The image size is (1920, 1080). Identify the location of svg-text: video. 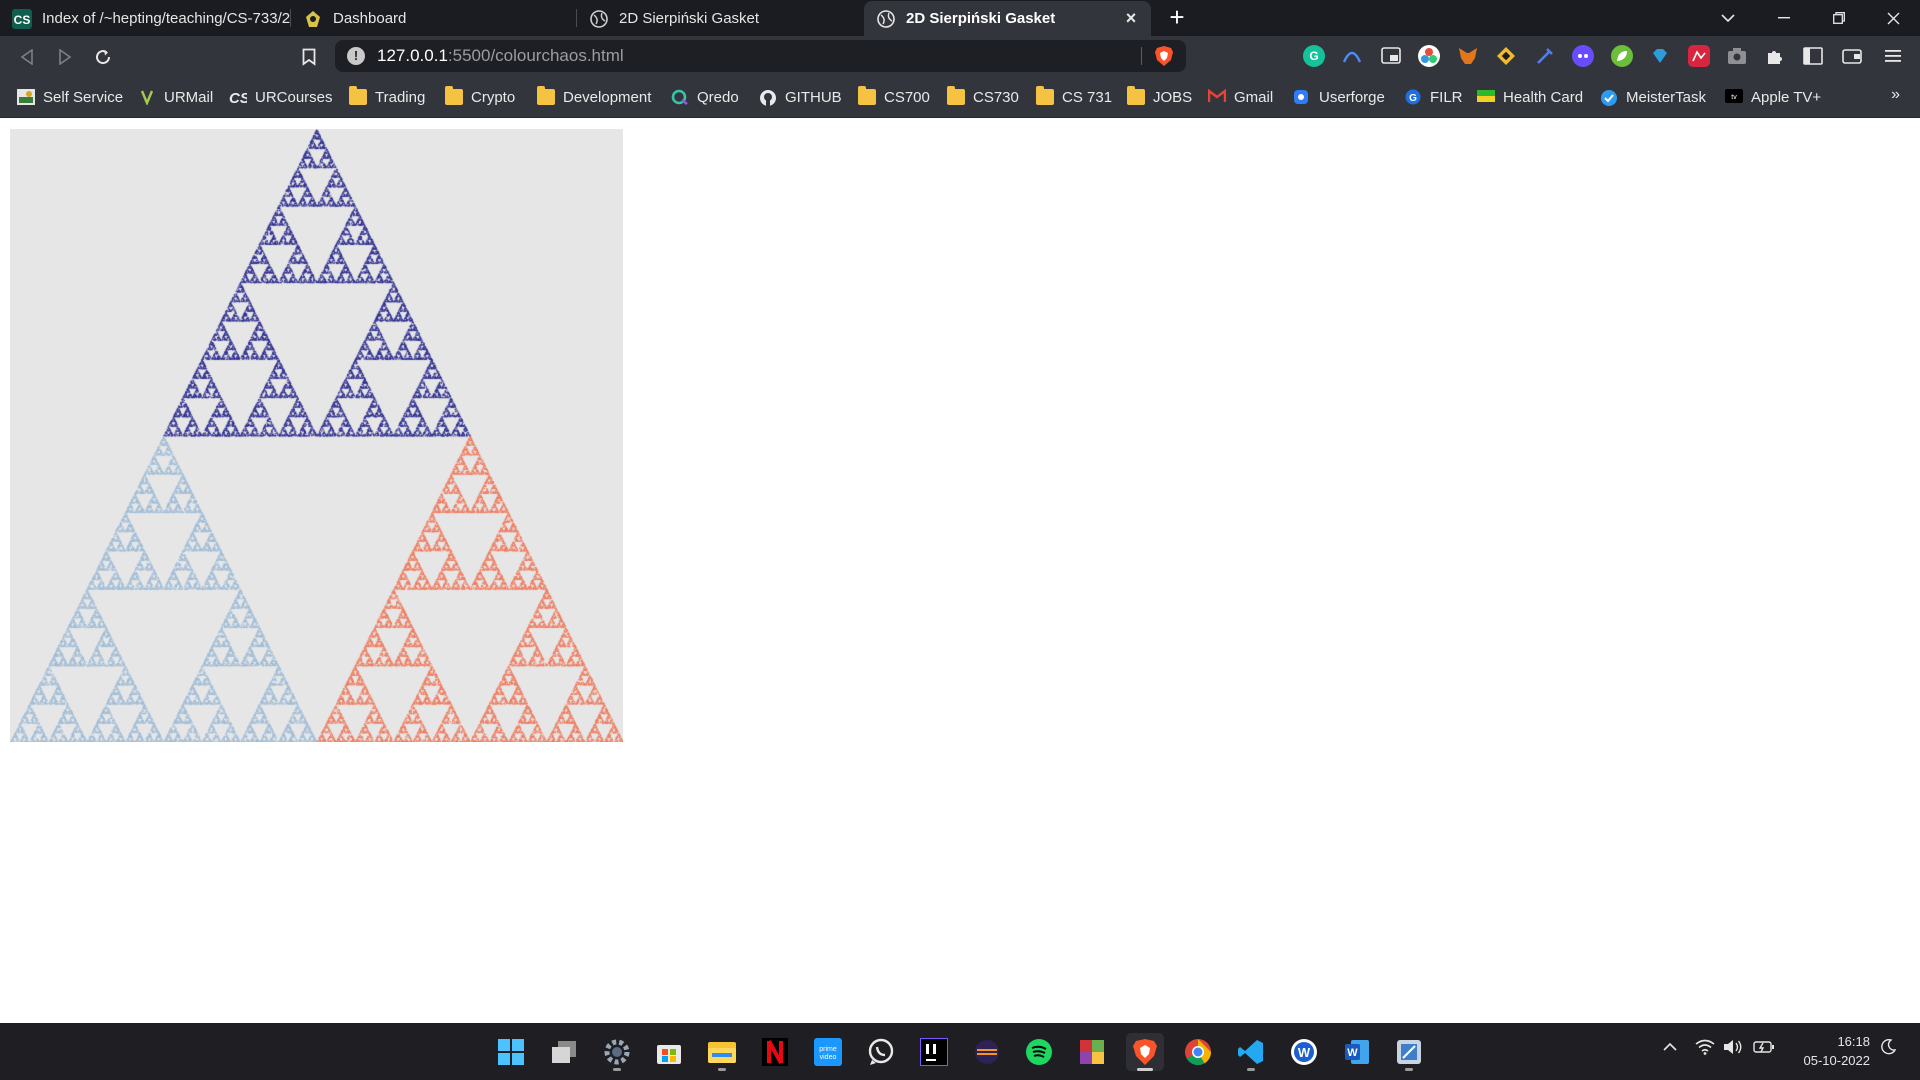
(828, 1057).